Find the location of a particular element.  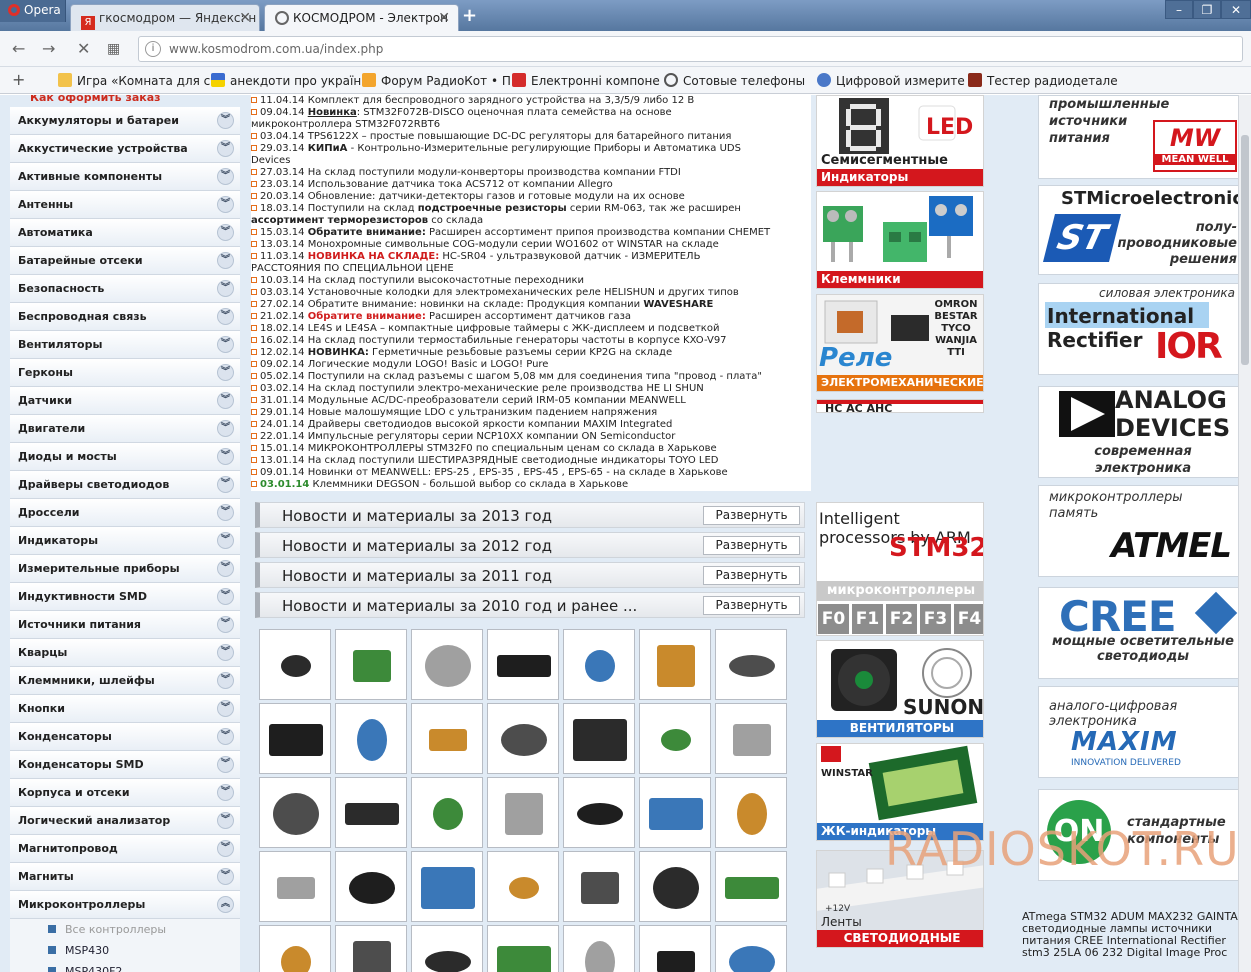

stop-icon: ✕ is located at coordinates (83, 48).